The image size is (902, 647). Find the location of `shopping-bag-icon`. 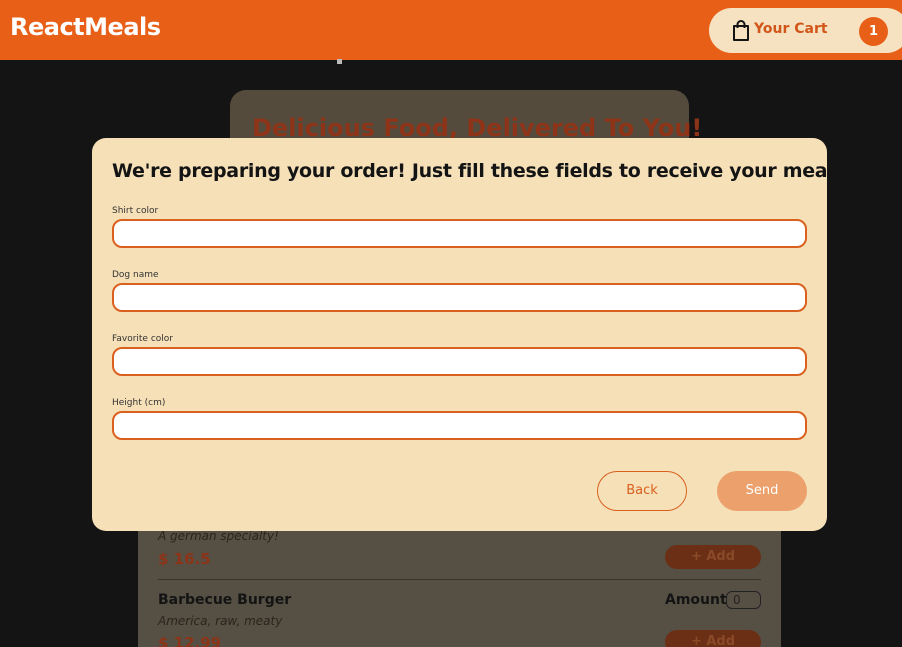

shopping-bag-icon is located at coordinates (741, 30).